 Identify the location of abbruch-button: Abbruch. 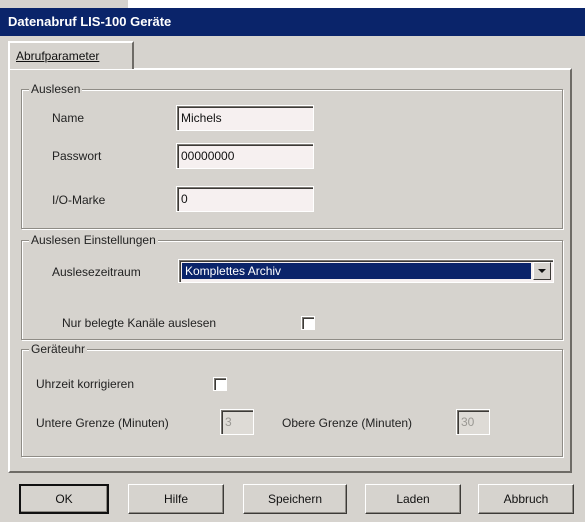
(526, 499).